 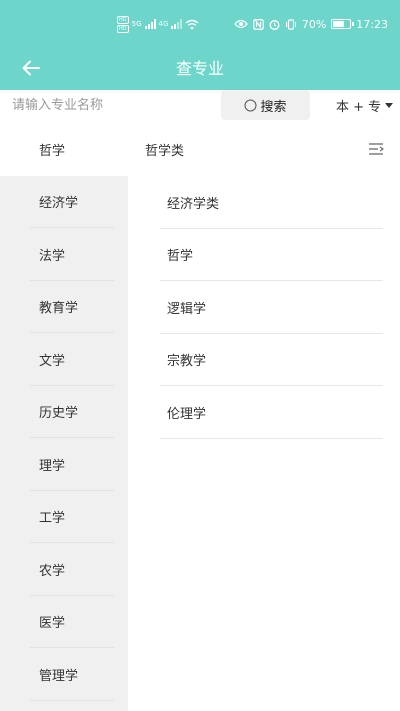 I want to click on level-select: 本 + 专, so click(x=359, y=105).